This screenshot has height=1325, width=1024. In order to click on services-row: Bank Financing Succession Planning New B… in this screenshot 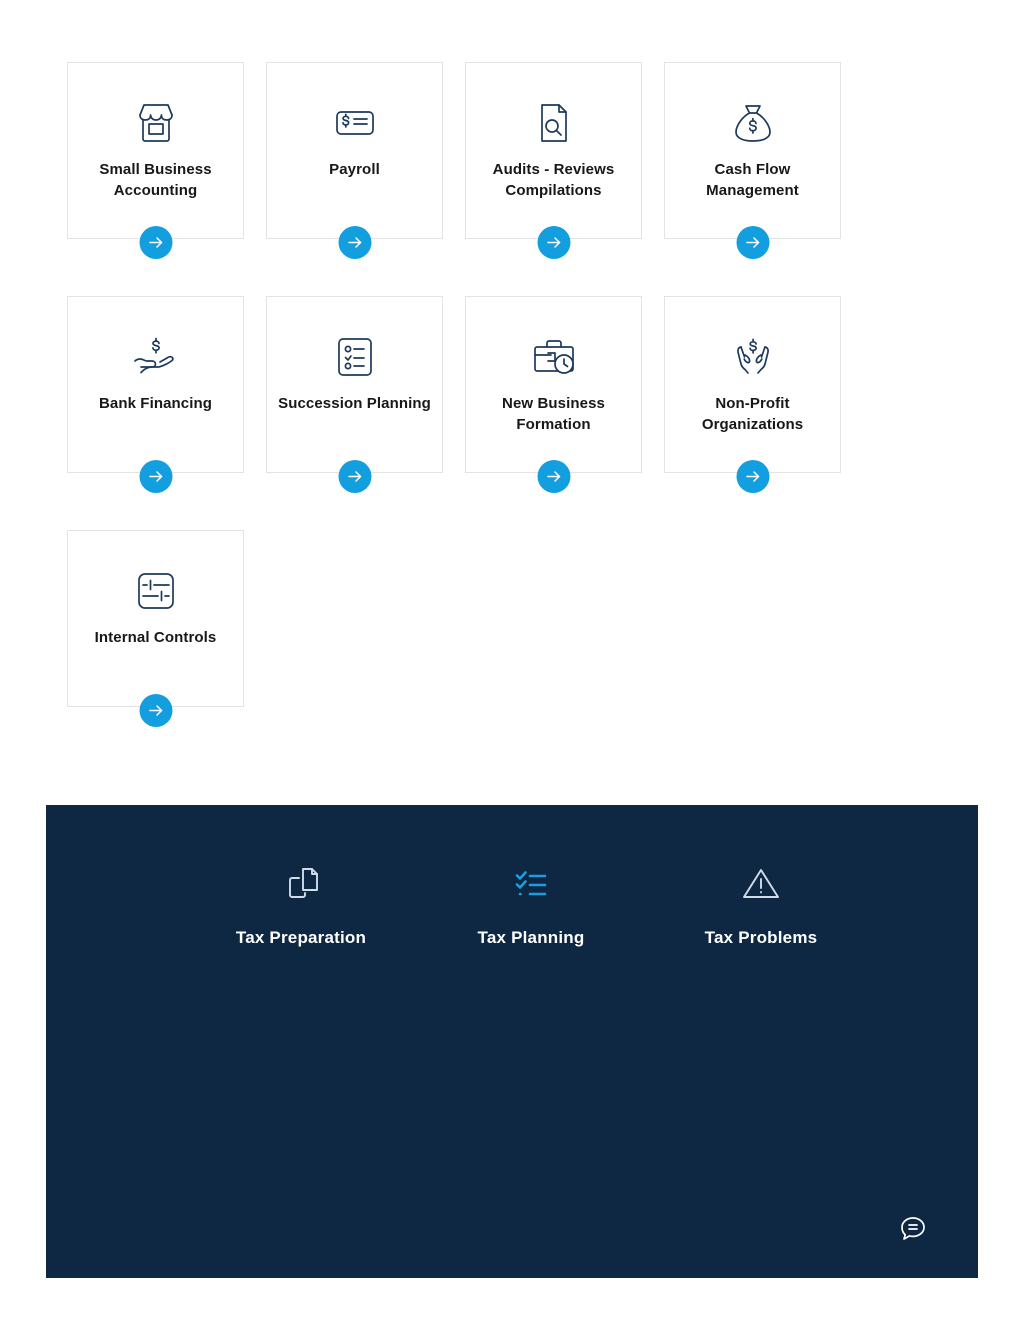, I will do `click(467, 394)`.